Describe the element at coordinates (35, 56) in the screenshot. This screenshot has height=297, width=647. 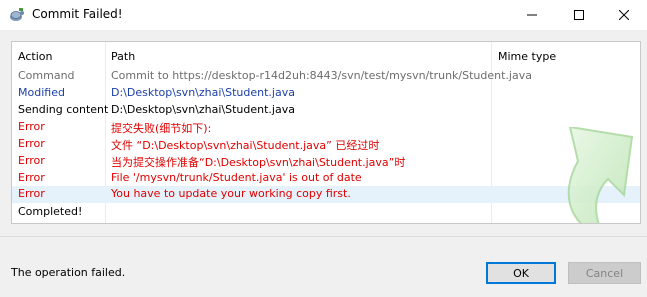
I see `column-header-action: Action` at that location.